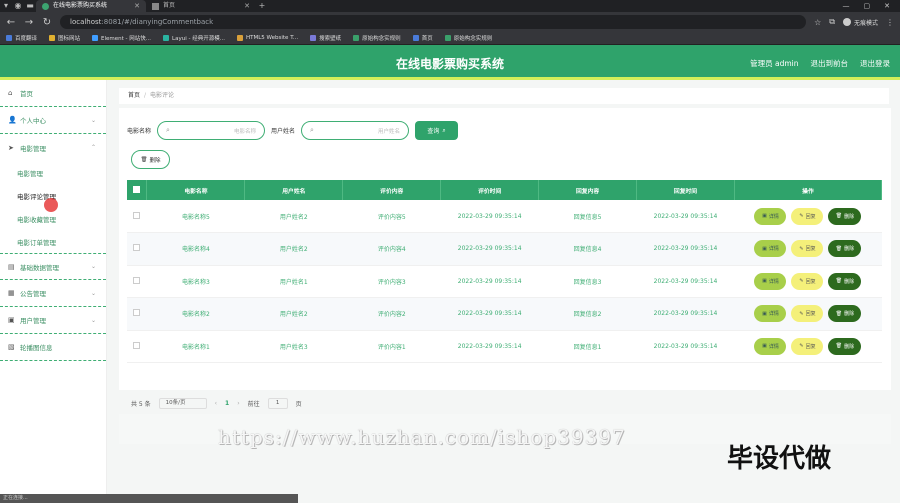 The width and height of the screenshot is (900, 503). Describe the element at coordinates (53, 241) in the screenshot. I see `sidebar-subitem-orders: 电影订单管理` at that location.